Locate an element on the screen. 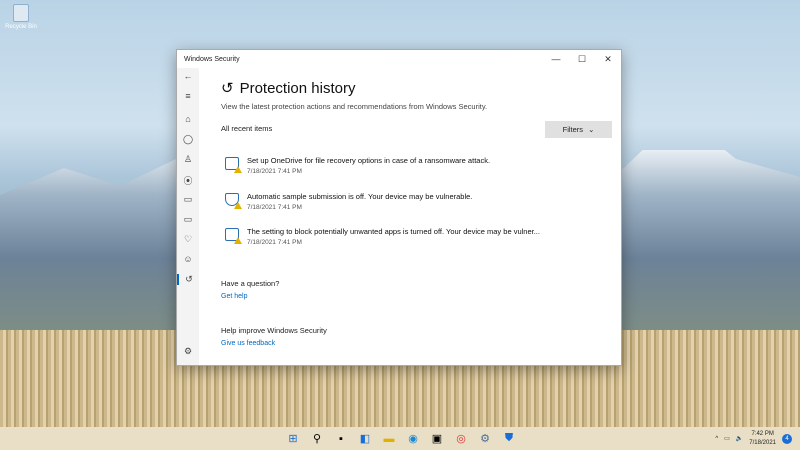 This screenshot has height=450, width=800. recycle-bin-icon is located at coordinates (21, 13).